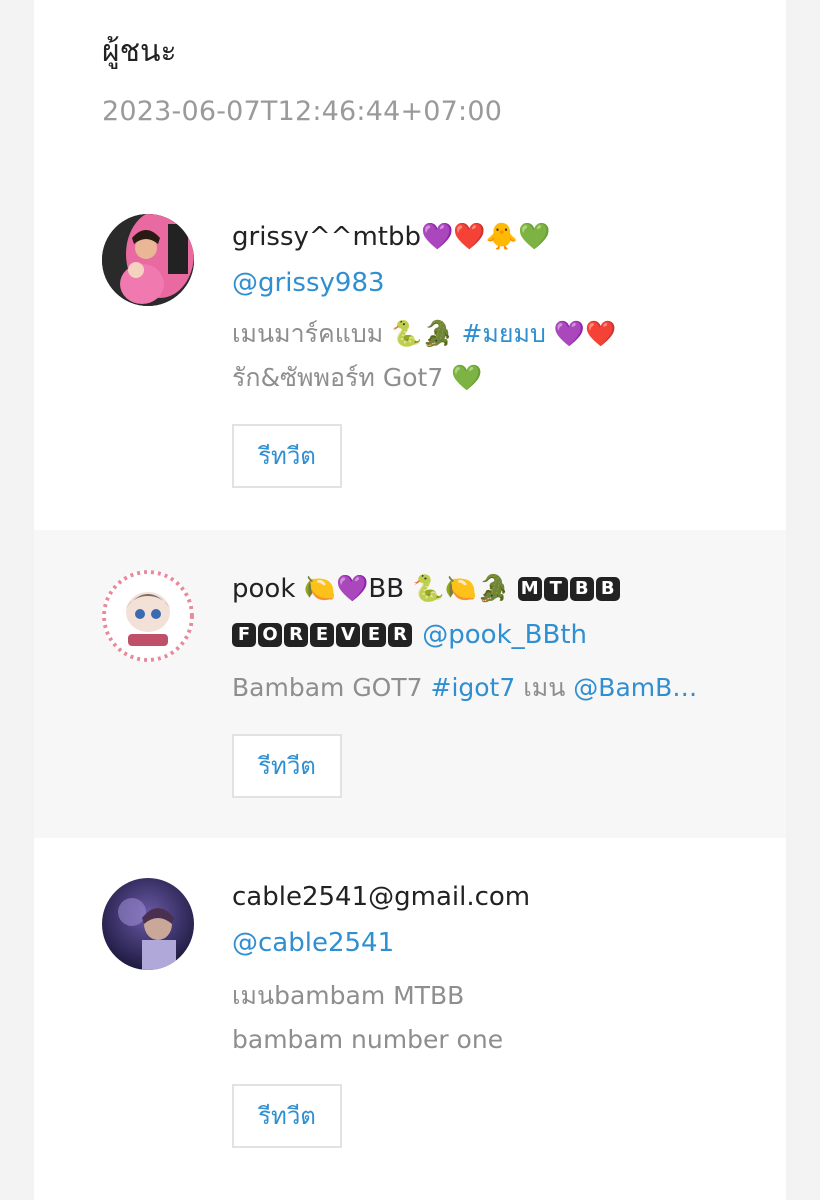  What do you see at coordinates (367, 1018) in the screenshot?
I see `user-bio: เมนbambam MTBB bambam number one` at bounding box center [367, 1018].